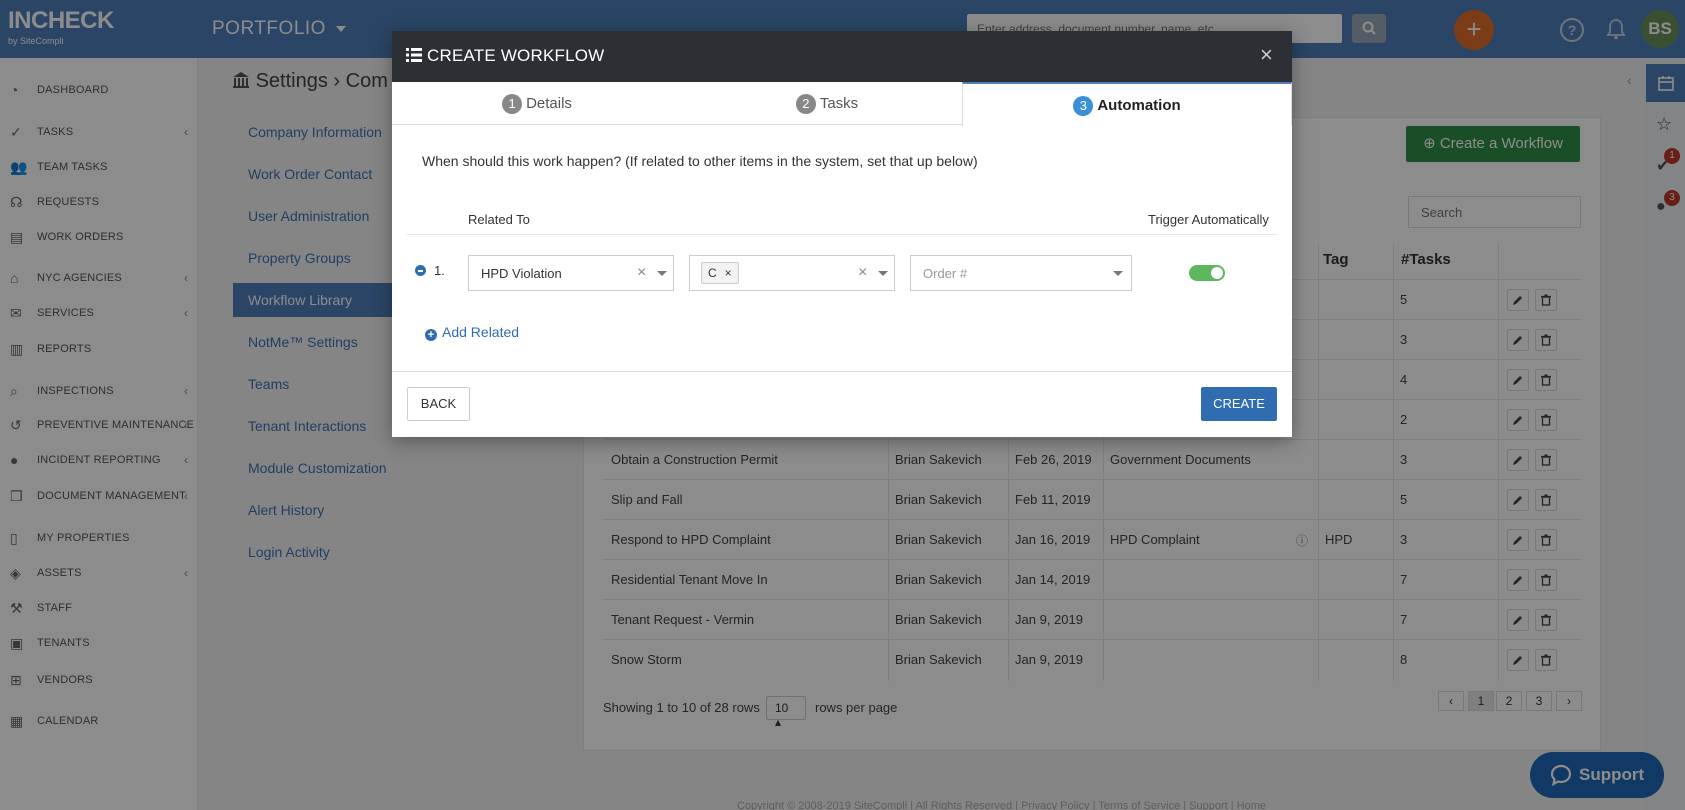 This screenshot has width=1685, height=810. Describe the element at coordinates (1208, 219) in the screenshot. I see `trigger-automatically-header: Trigger Automatically` at that location.